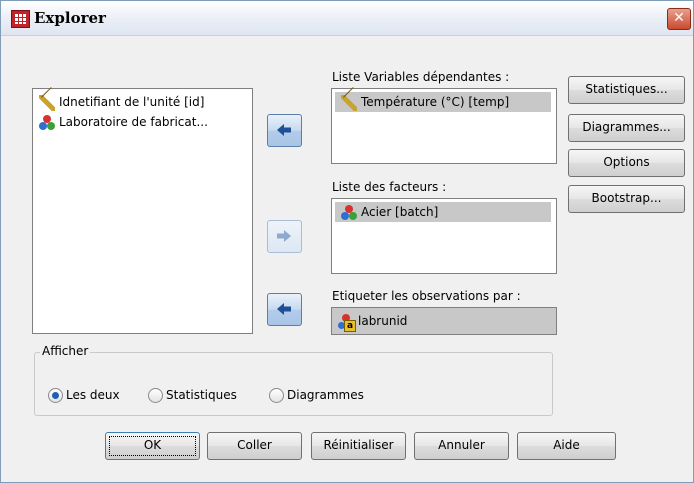  I want to click on help-button: Aide, so click(566, 446).